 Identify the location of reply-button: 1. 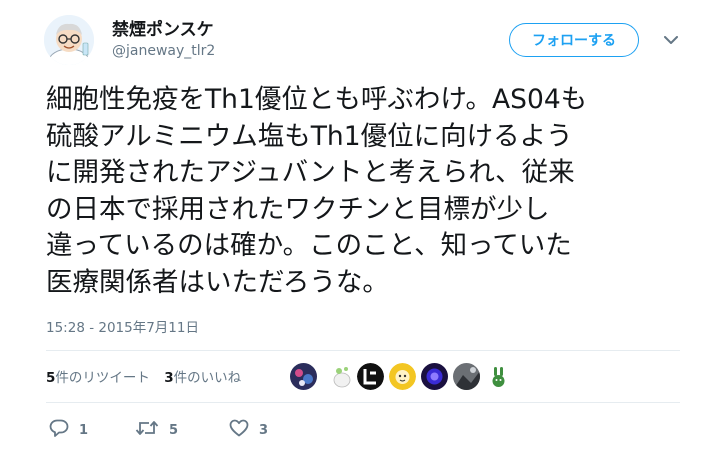
(68, 430).